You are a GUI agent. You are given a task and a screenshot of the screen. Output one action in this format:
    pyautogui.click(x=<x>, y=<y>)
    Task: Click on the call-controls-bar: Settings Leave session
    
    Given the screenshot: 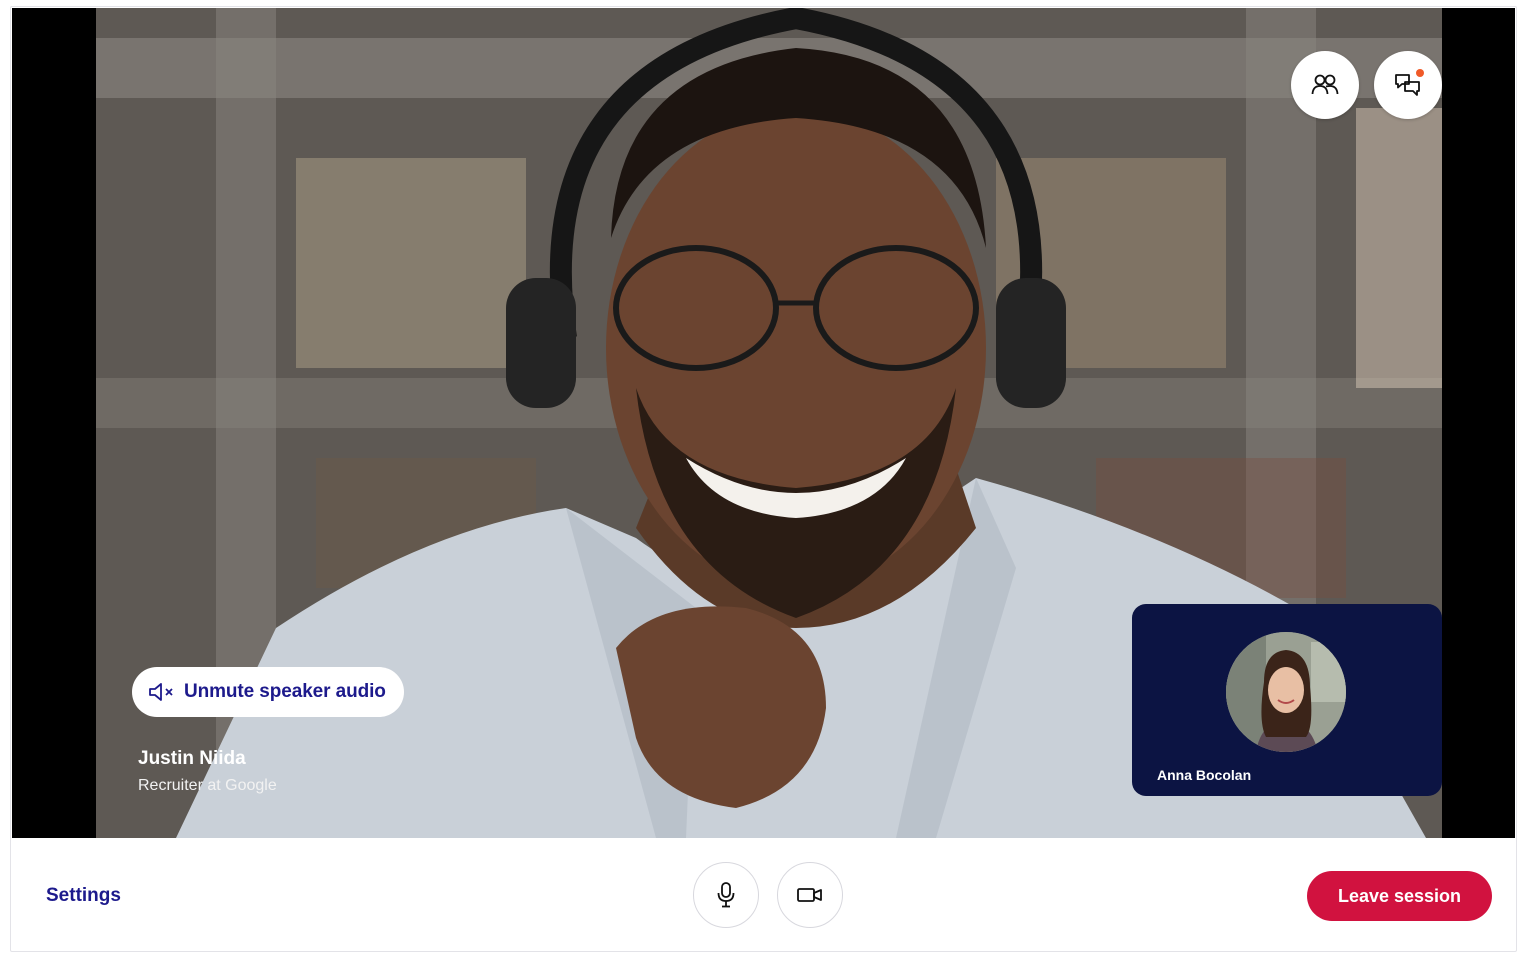 What is the action you would take?
    pyautogui.click(x=763, y=894)
    